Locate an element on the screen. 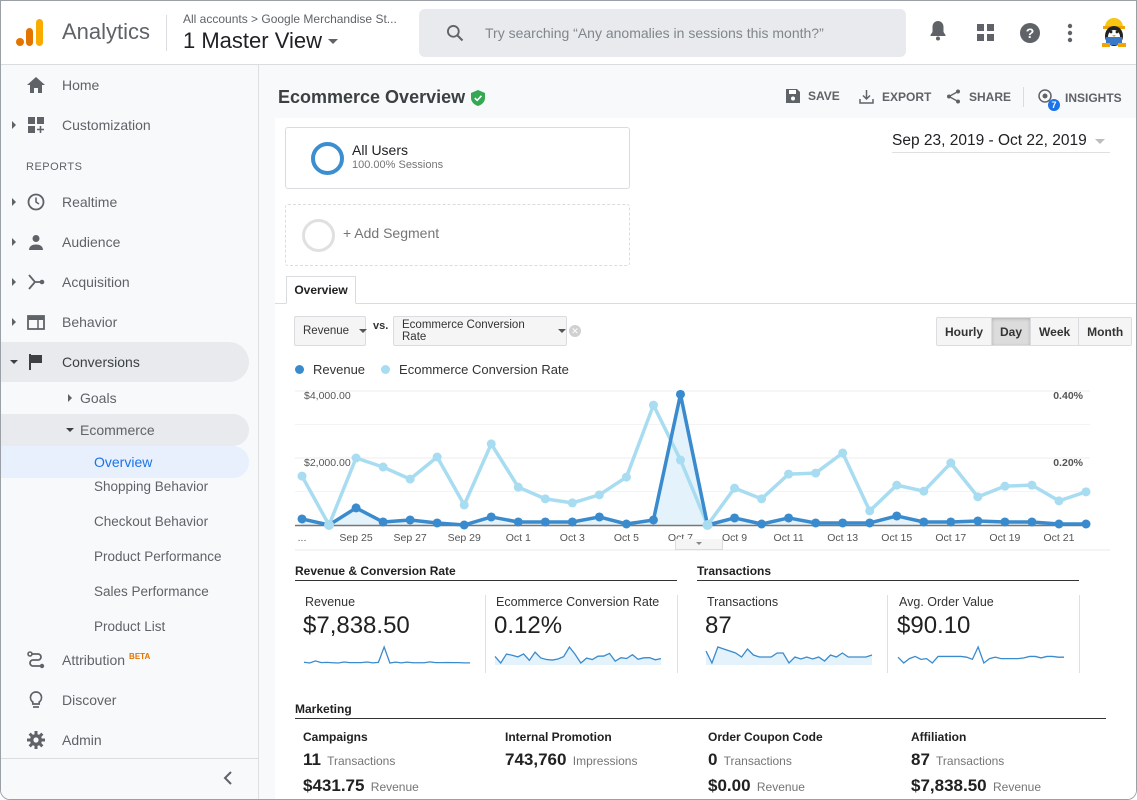 The image size is (1137, 800). insights-button: 7 INSIGHTS is located at coordinates (1079, 100).